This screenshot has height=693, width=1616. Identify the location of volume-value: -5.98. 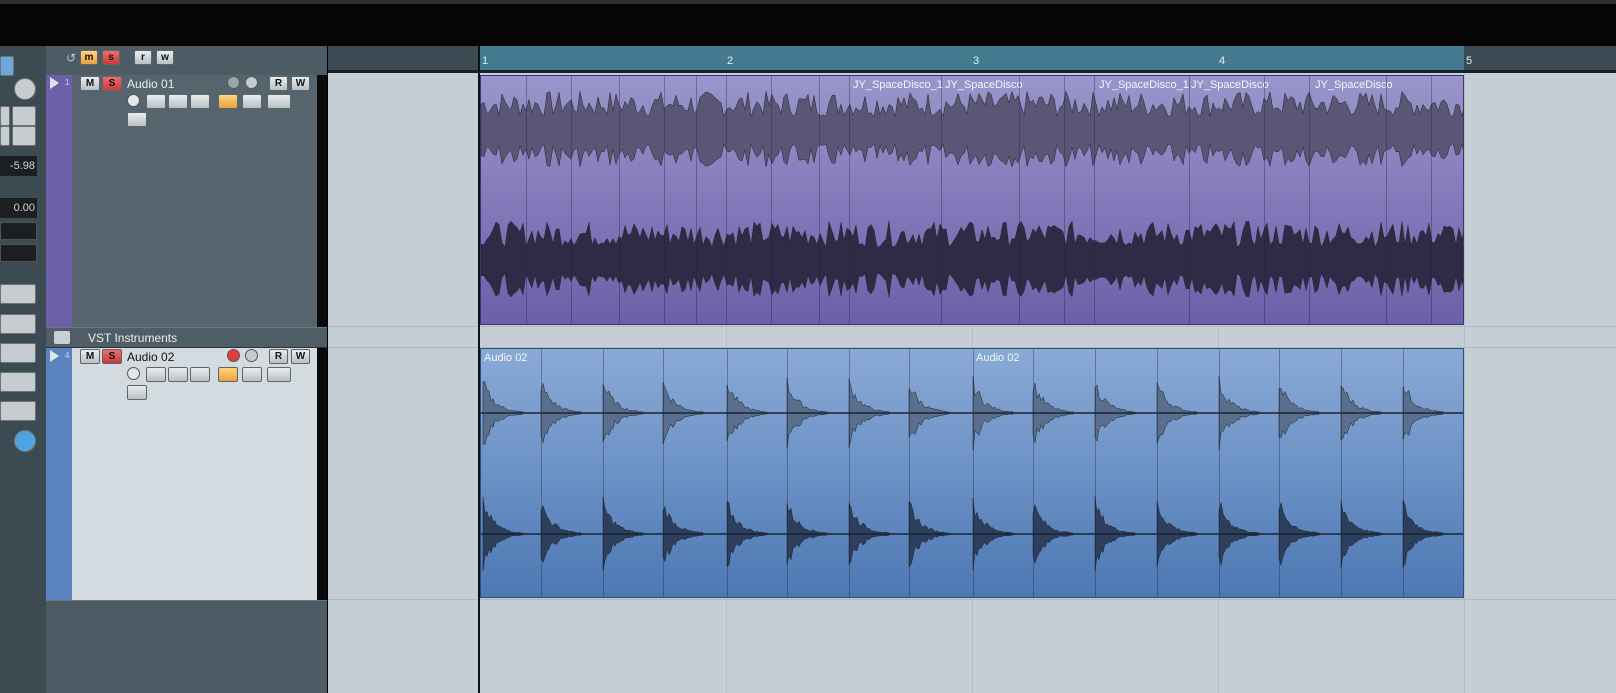
(18, 166).